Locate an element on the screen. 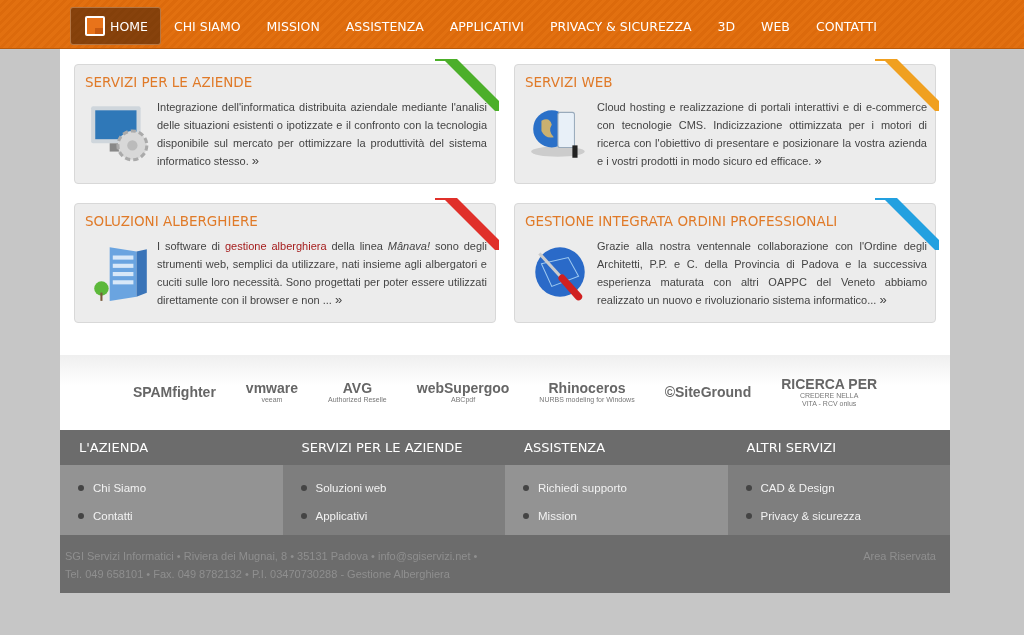  card-text: Grazie alla nostra ventennale collaborazione con l'Ordine degli Architetti, P.P. e C. della Provincia di Padova e la successiva esperienza maturata con altri OAPPC del Veneto abbiamo realizzato un nuovo e rivoluzionario sistema informatico... » is located at coordinates (762, 274).